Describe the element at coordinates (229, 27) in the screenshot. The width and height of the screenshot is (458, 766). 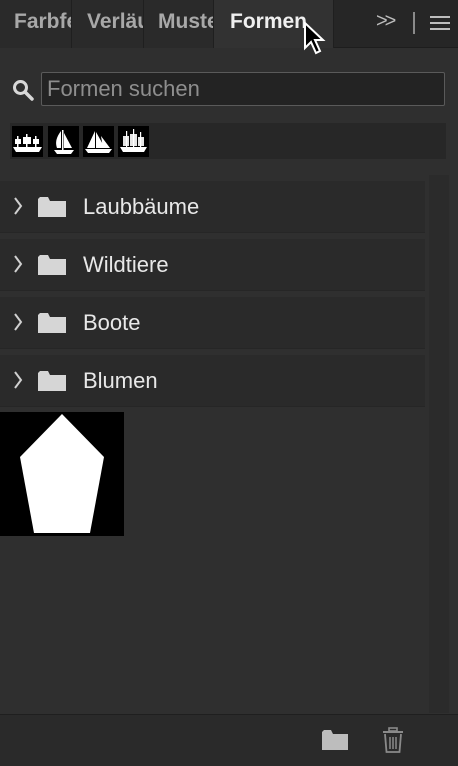
I see `panel-tab-bar: Farbfelder Verläufe Muster Formen >>` at that location.